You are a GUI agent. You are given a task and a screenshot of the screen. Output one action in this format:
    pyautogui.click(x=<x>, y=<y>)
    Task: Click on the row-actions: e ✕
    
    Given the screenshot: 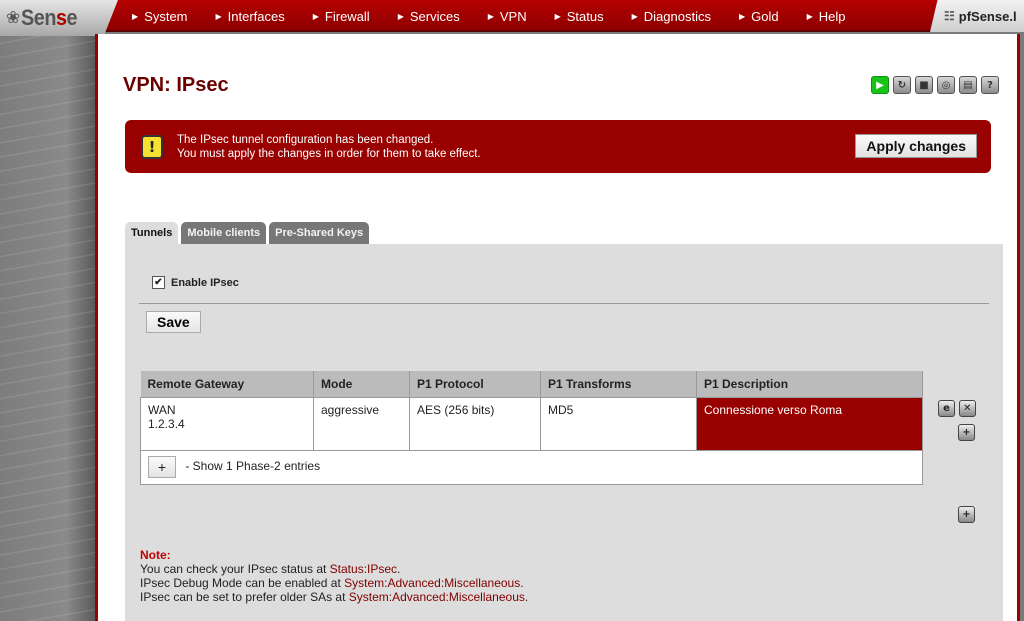 What is the action you would take?
    pyautogui.click(x=958, y=408)
    